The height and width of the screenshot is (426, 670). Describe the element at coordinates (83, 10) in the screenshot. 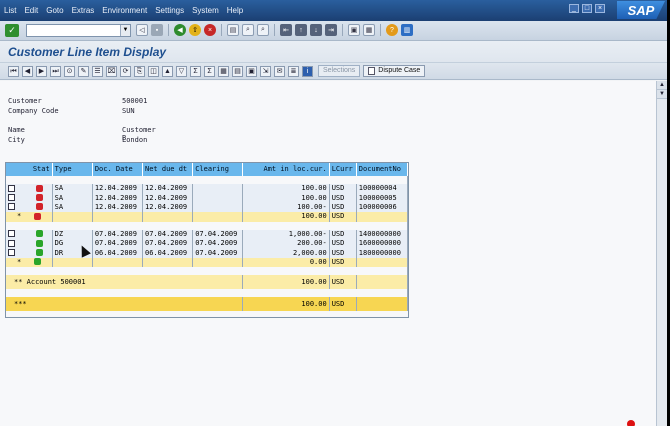

I see `menu-extras: Extras` at that location.